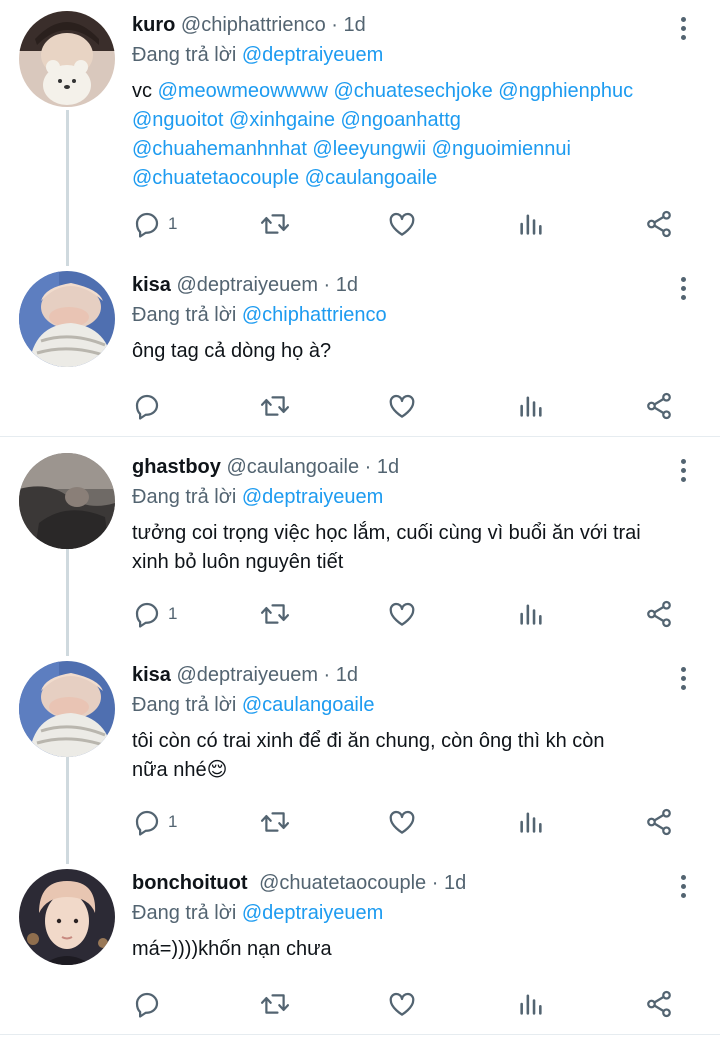 Image resolution: width=720 pixels, height=1037 pixels. What do you see at coordinates (292, 467) in the screenshot?
I see `user-handle: @caulangoaile` at bounding box center [292, 467].